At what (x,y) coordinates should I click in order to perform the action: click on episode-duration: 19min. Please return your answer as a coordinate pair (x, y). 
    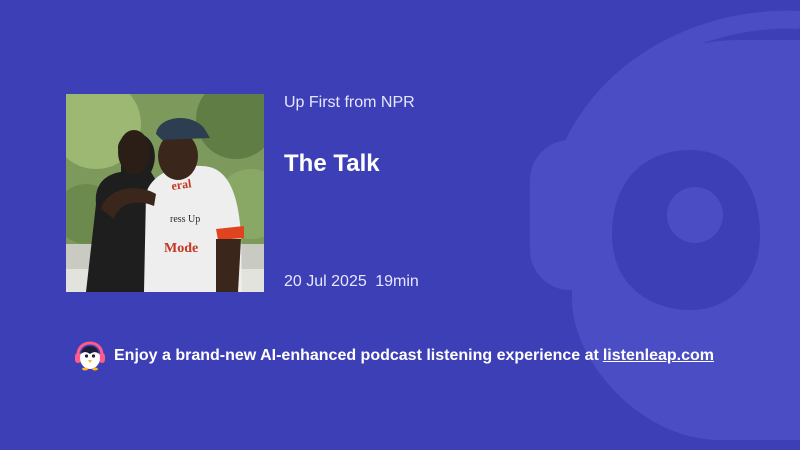
    Looking at the image, I should click on (397, 281).